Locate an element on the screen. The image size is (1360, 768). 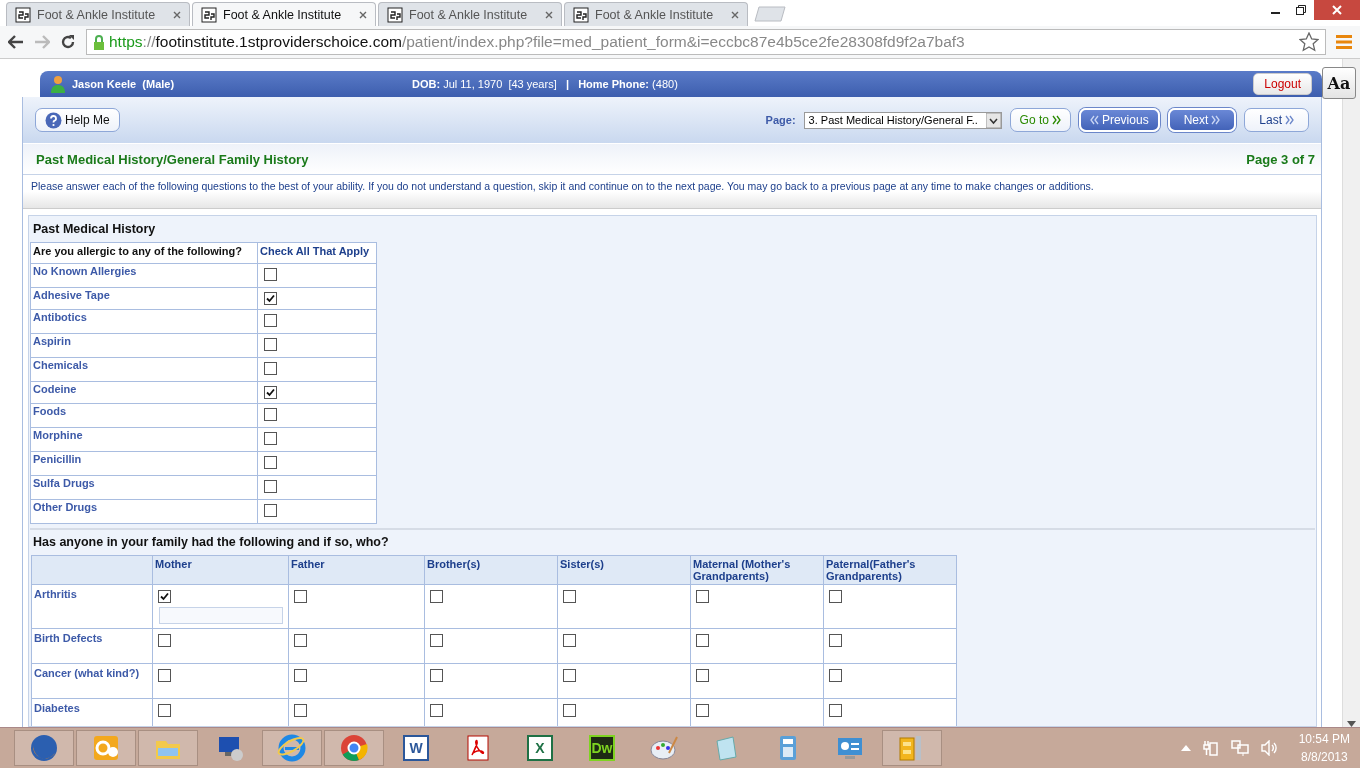
patient-name: Jason Keele (Male) is located at coordinates (124, 84).